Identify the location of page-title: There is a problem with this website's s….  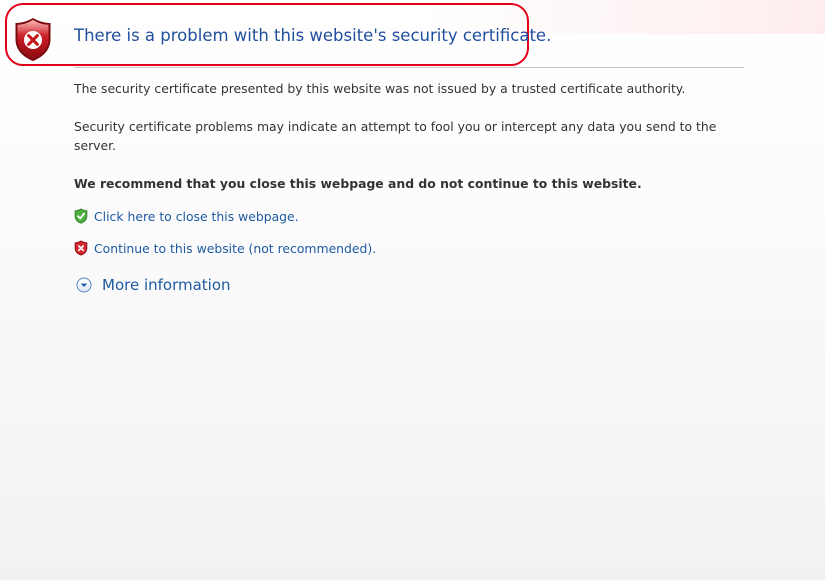
(313, 35).